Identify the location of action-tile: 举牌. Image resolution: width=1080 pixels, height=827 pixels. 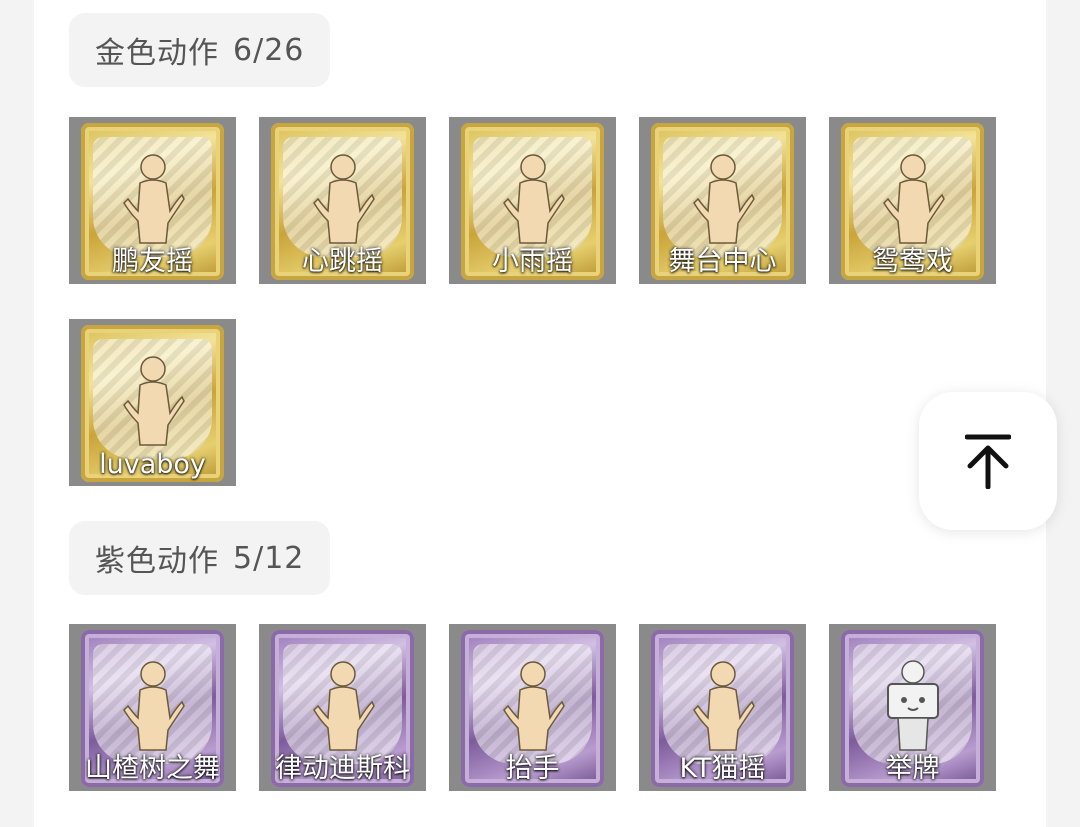
(912, 707).